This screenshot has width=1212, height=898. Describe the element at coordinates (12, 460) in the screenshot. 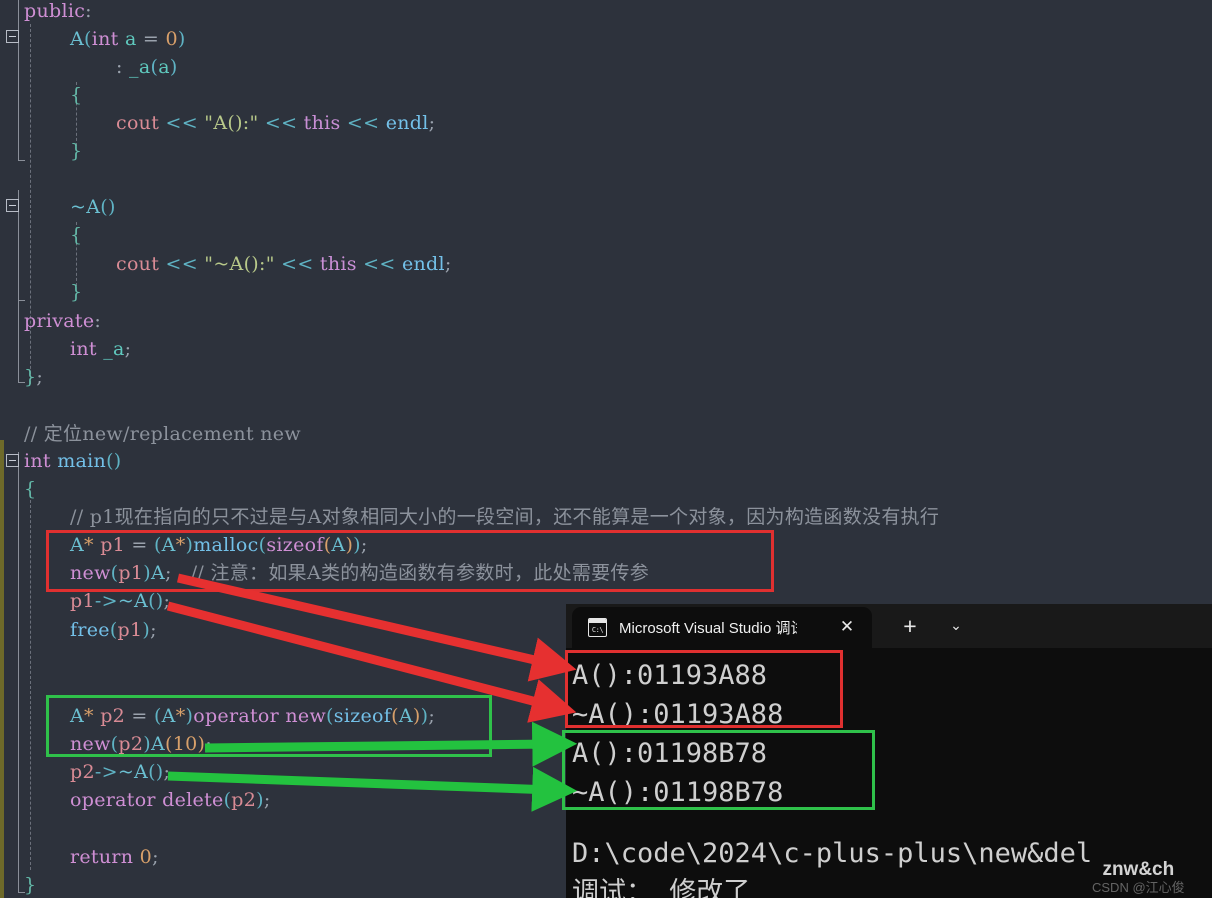

I see `fold-toggle-main` at that location.